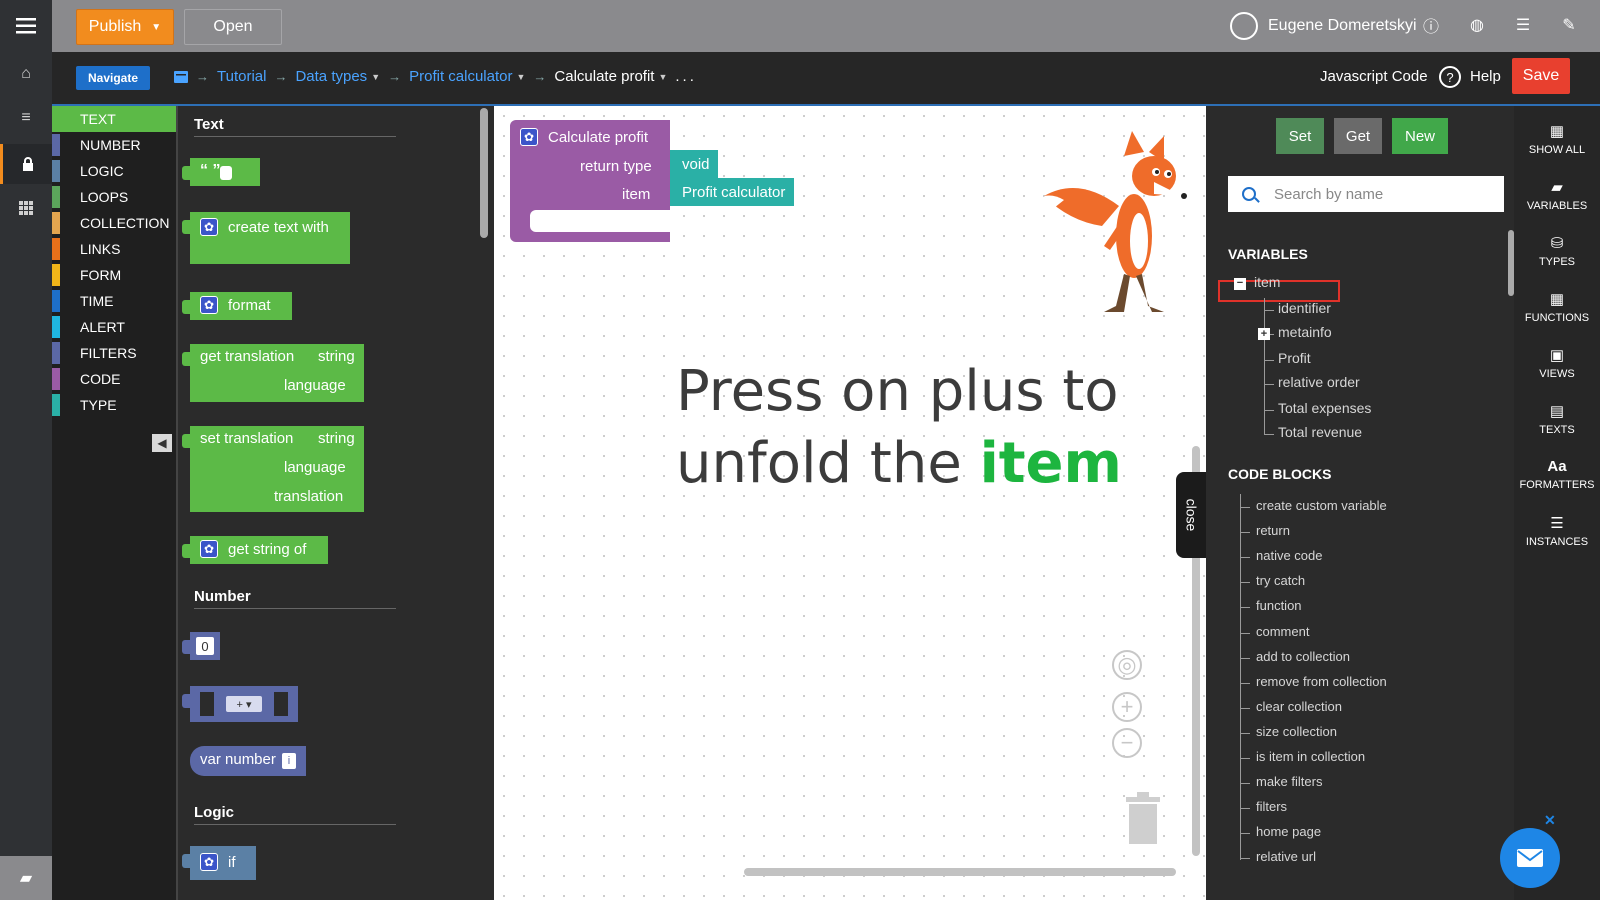 The width and height of the screenshot is (1600, 900). I want to click on code-block-item: filters, so click(1271, 806).